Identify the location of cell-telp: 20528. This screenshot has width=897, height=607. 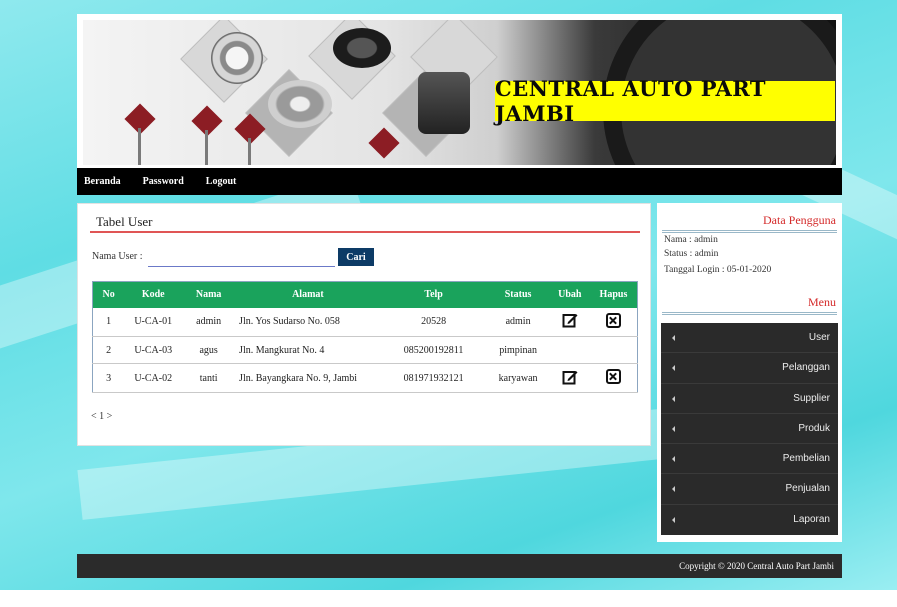
(434, 322).